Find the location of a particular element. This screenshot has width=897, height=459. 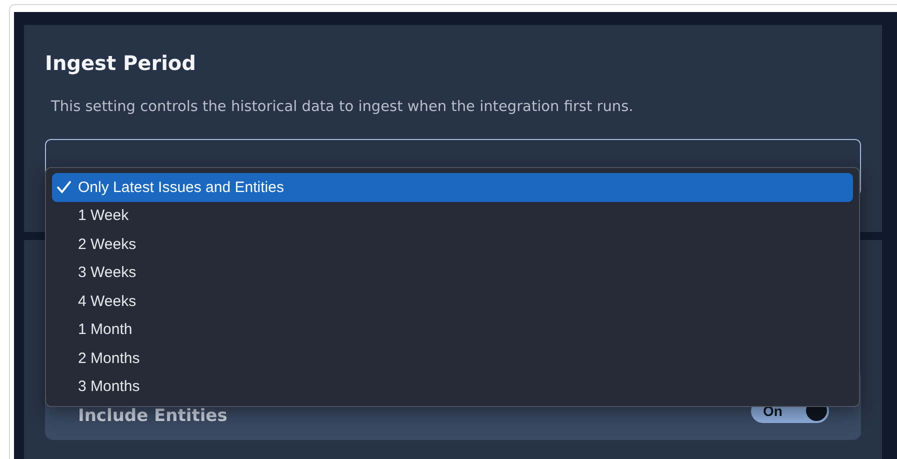

section-description: This setting controls the historical data to ingest when the integration first runs. is located at coordinates (342, 107).